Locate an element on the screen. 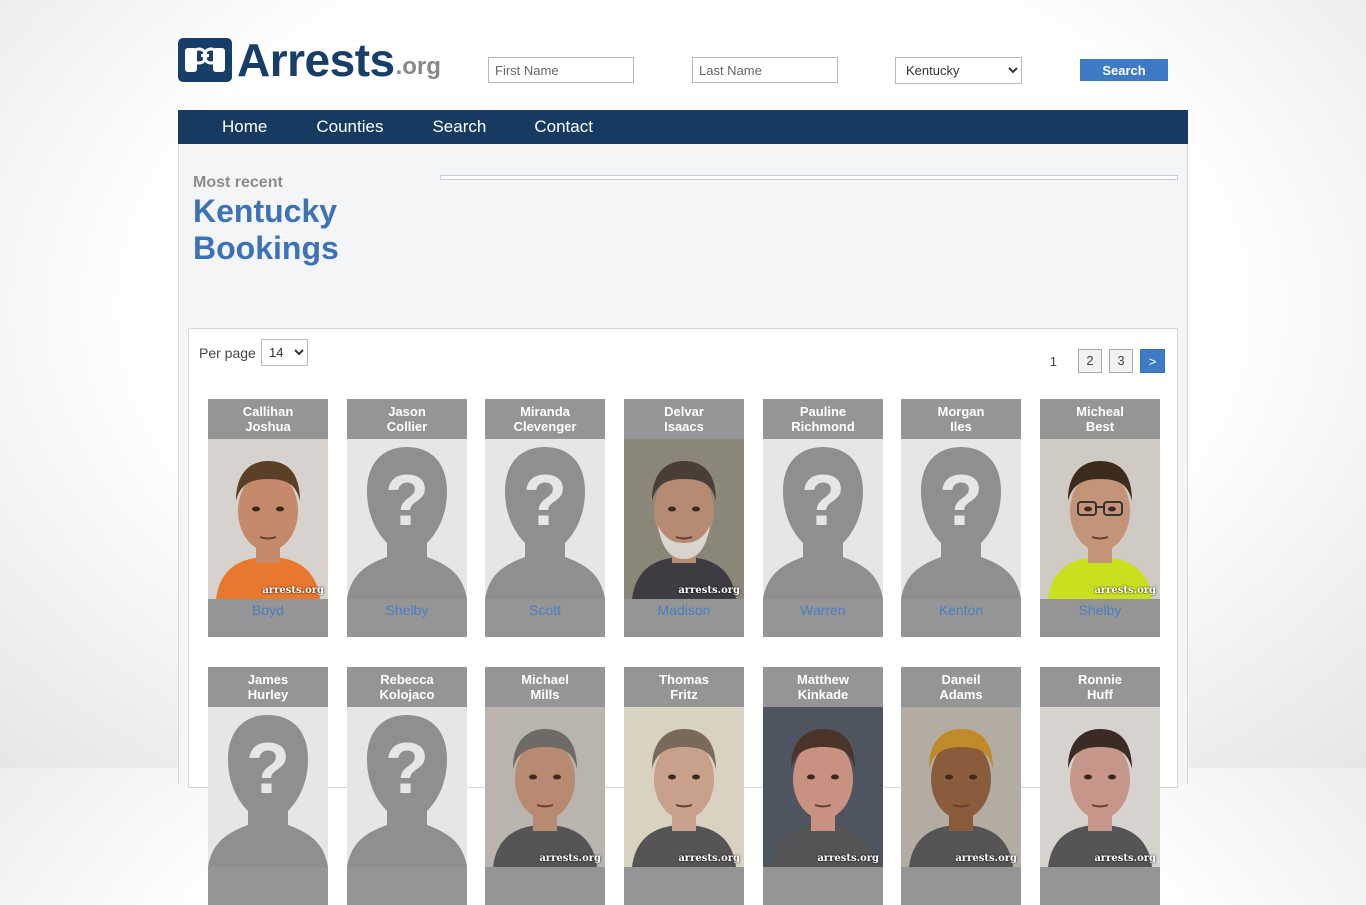 The image size is (1366, 905). inmate-name: James Hurley is located at coordinates (268, 687).